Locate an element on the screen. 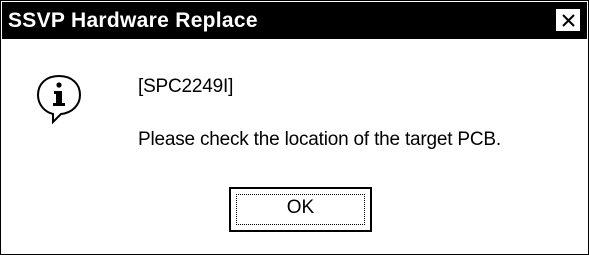 This screenshot has height=255, width=589. title-bar: SSVP Hardware Replace is located at coordinates (294, 20).